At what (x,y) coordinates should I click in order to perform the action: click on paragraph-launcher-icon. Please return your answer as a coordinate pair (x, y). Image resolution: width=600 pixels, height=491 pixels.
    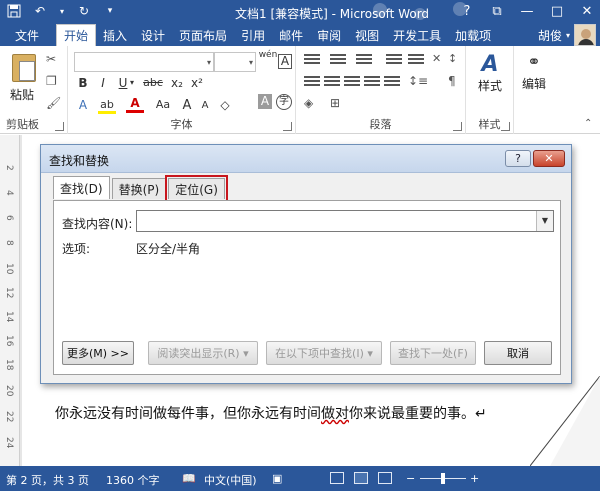
    Looking at the image, I should click on (457, 126).